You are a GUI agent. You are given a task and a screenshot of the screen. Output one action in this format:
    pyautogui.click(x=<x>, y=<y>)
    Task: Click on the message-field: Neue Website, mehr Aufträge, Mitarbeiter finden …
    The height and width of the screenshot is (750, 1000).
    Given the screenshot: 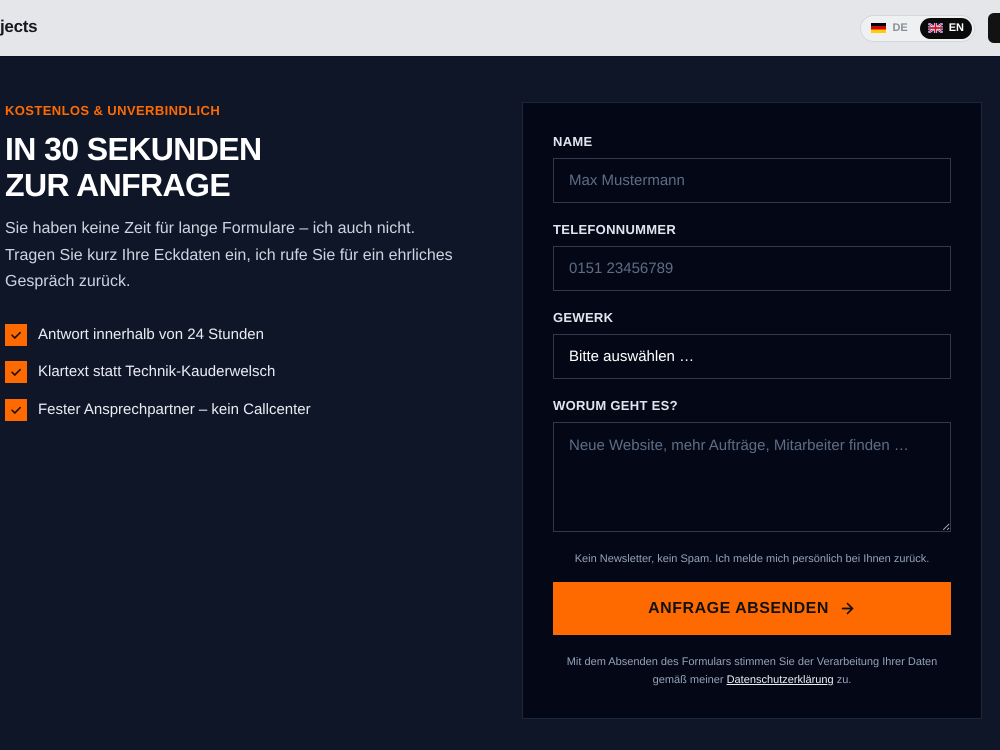 What is the action you would take?
    pyautogui.click(x=752, y=477)
    